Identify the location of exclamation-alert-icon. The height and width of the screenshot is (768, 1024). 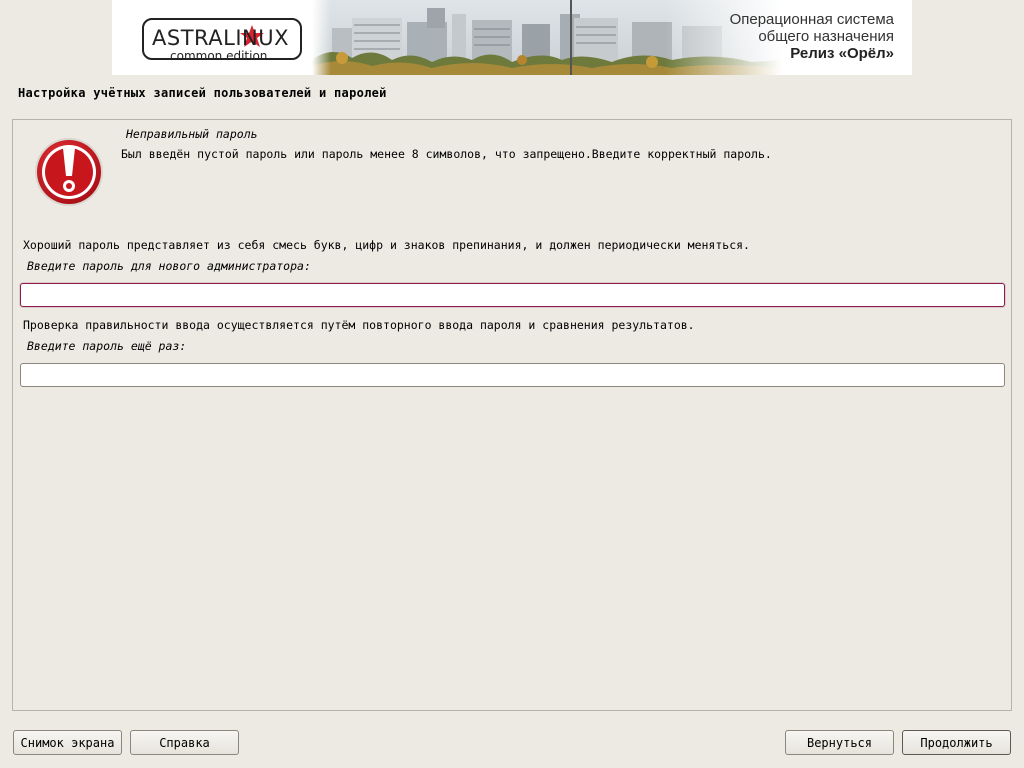
(69, 172).